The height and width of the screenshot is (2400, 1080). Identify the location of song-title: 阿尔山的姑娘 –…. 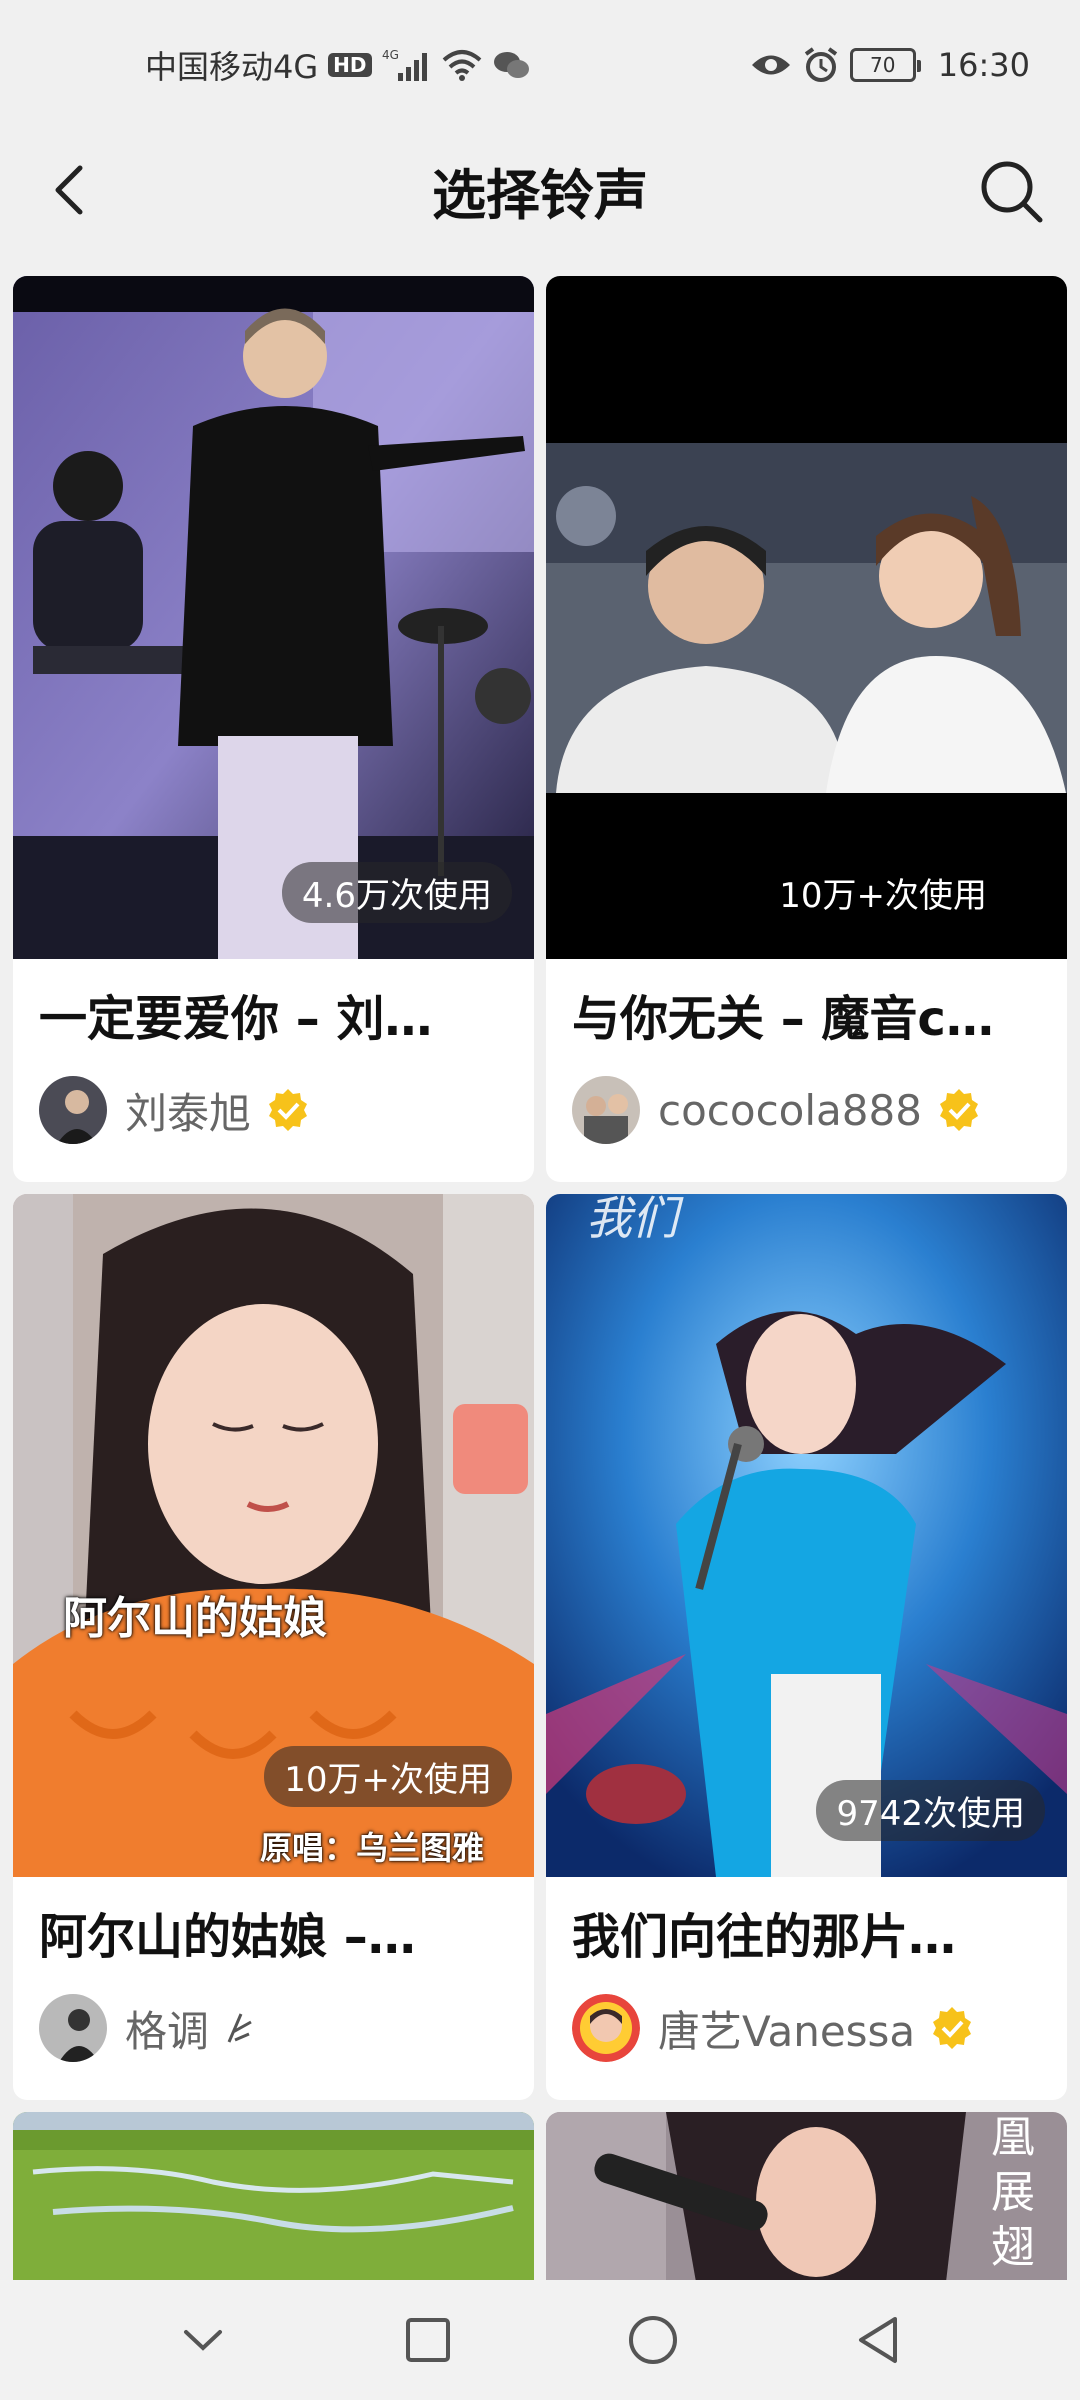
(273, 1937).